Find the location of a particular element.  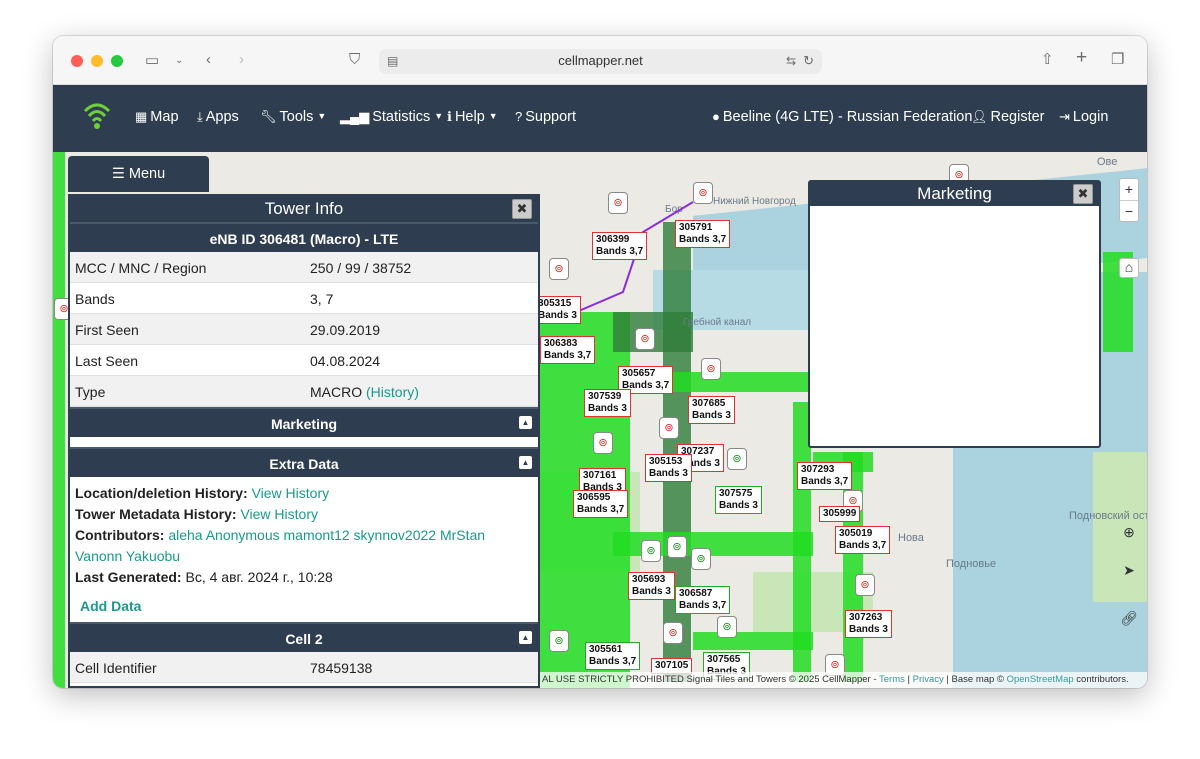

nav-register: 👤︎ Register is located at coordinates (1008, 117).